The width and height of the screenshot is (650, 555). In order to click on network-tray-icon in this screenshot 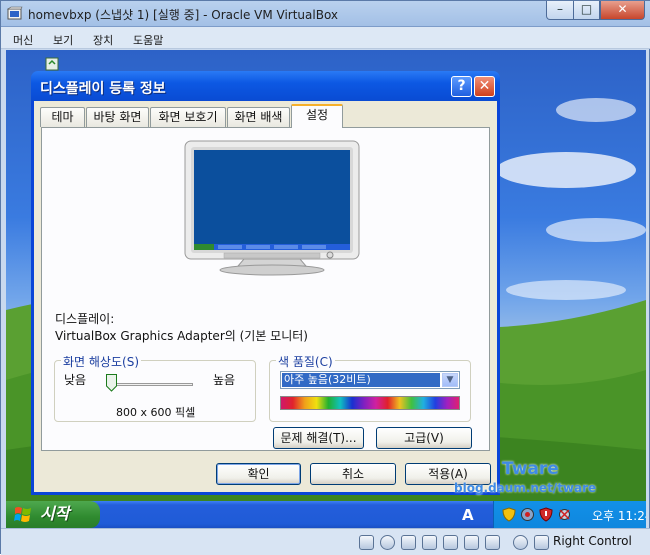, I will do `click(527, 514)`.